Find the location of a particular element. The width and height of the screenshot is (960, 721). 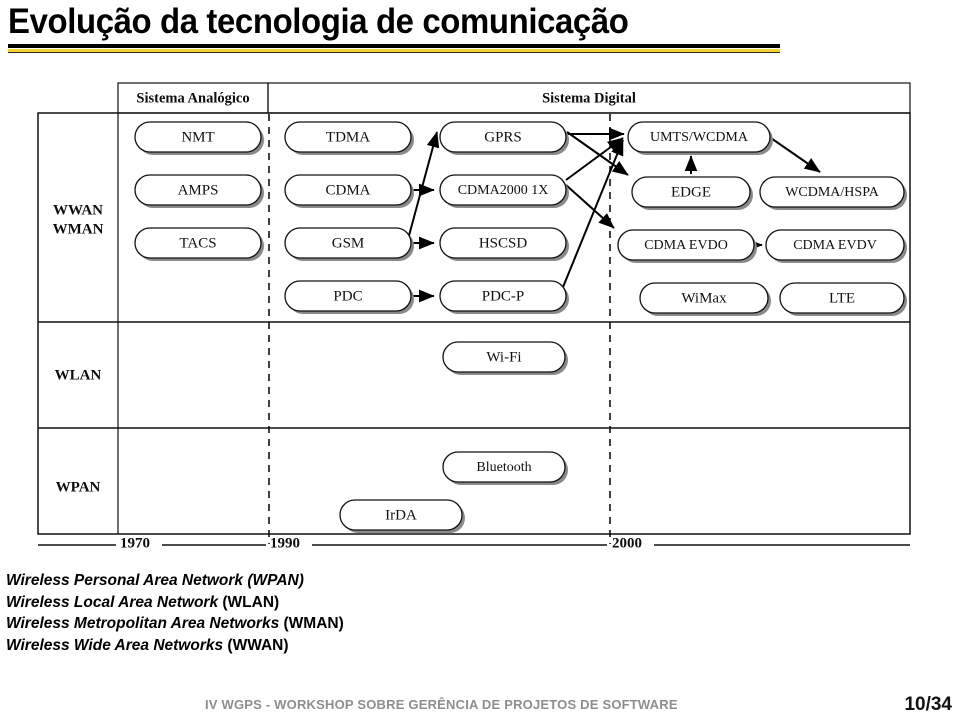

node-wifi: Wi-Fi is located at coordinates (505, 358).